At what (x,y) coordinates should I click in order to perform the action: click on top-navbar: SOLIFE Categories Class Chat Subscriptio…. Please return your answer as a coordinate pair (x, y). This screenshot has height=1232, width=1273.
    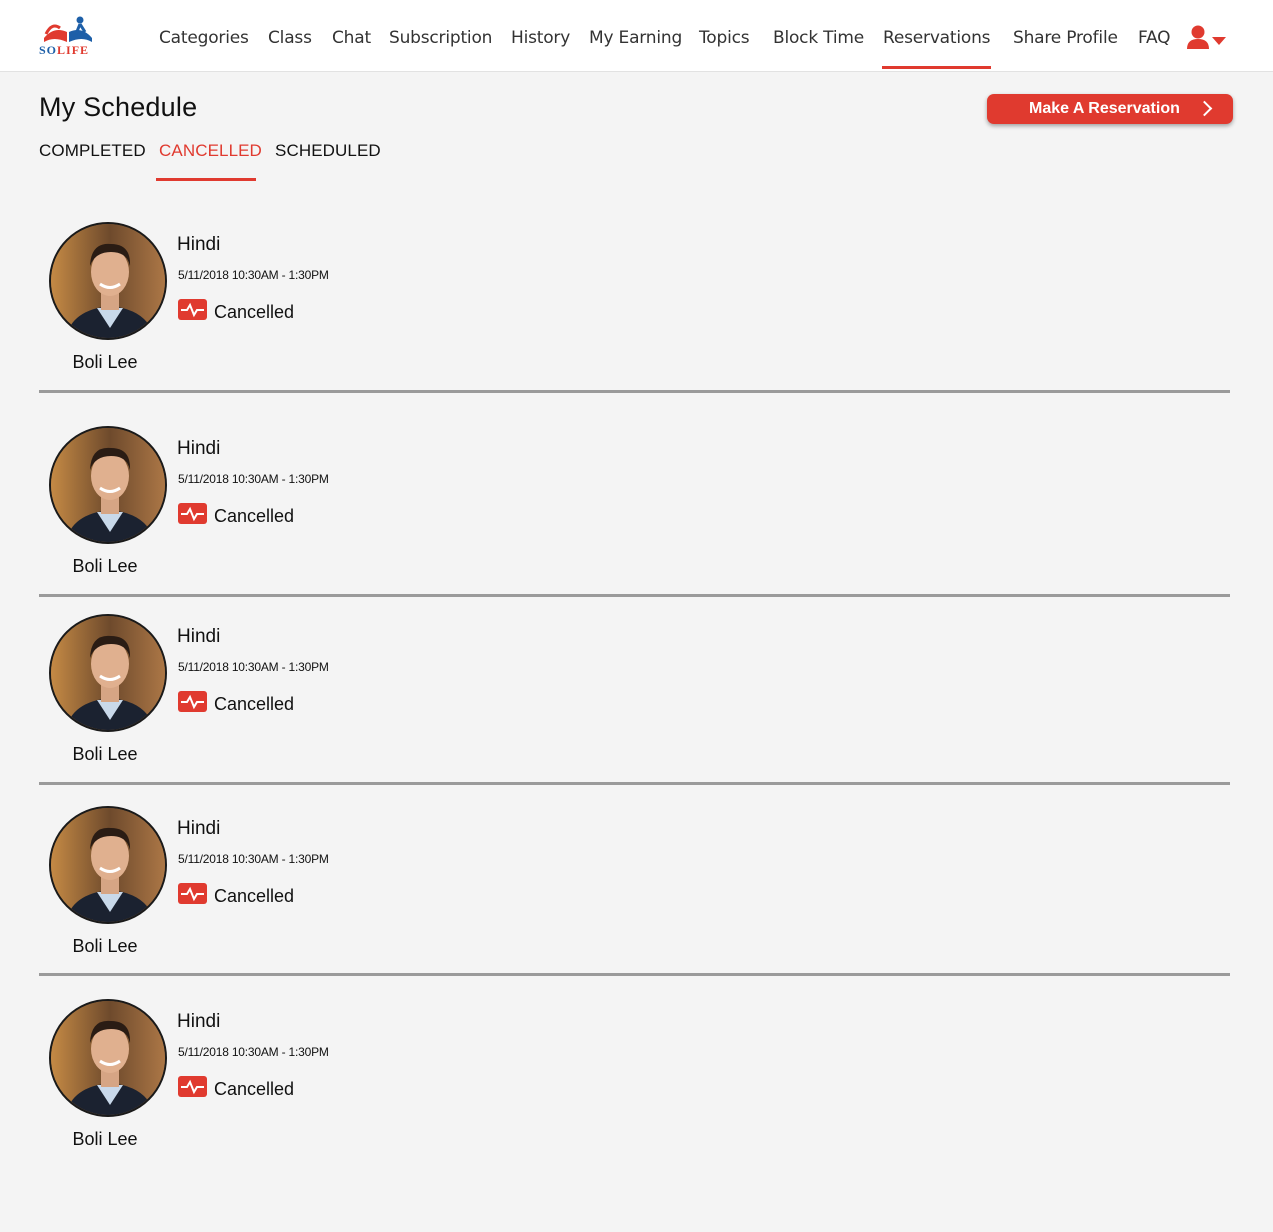
    Looking at the image, I should click on (636, 36).